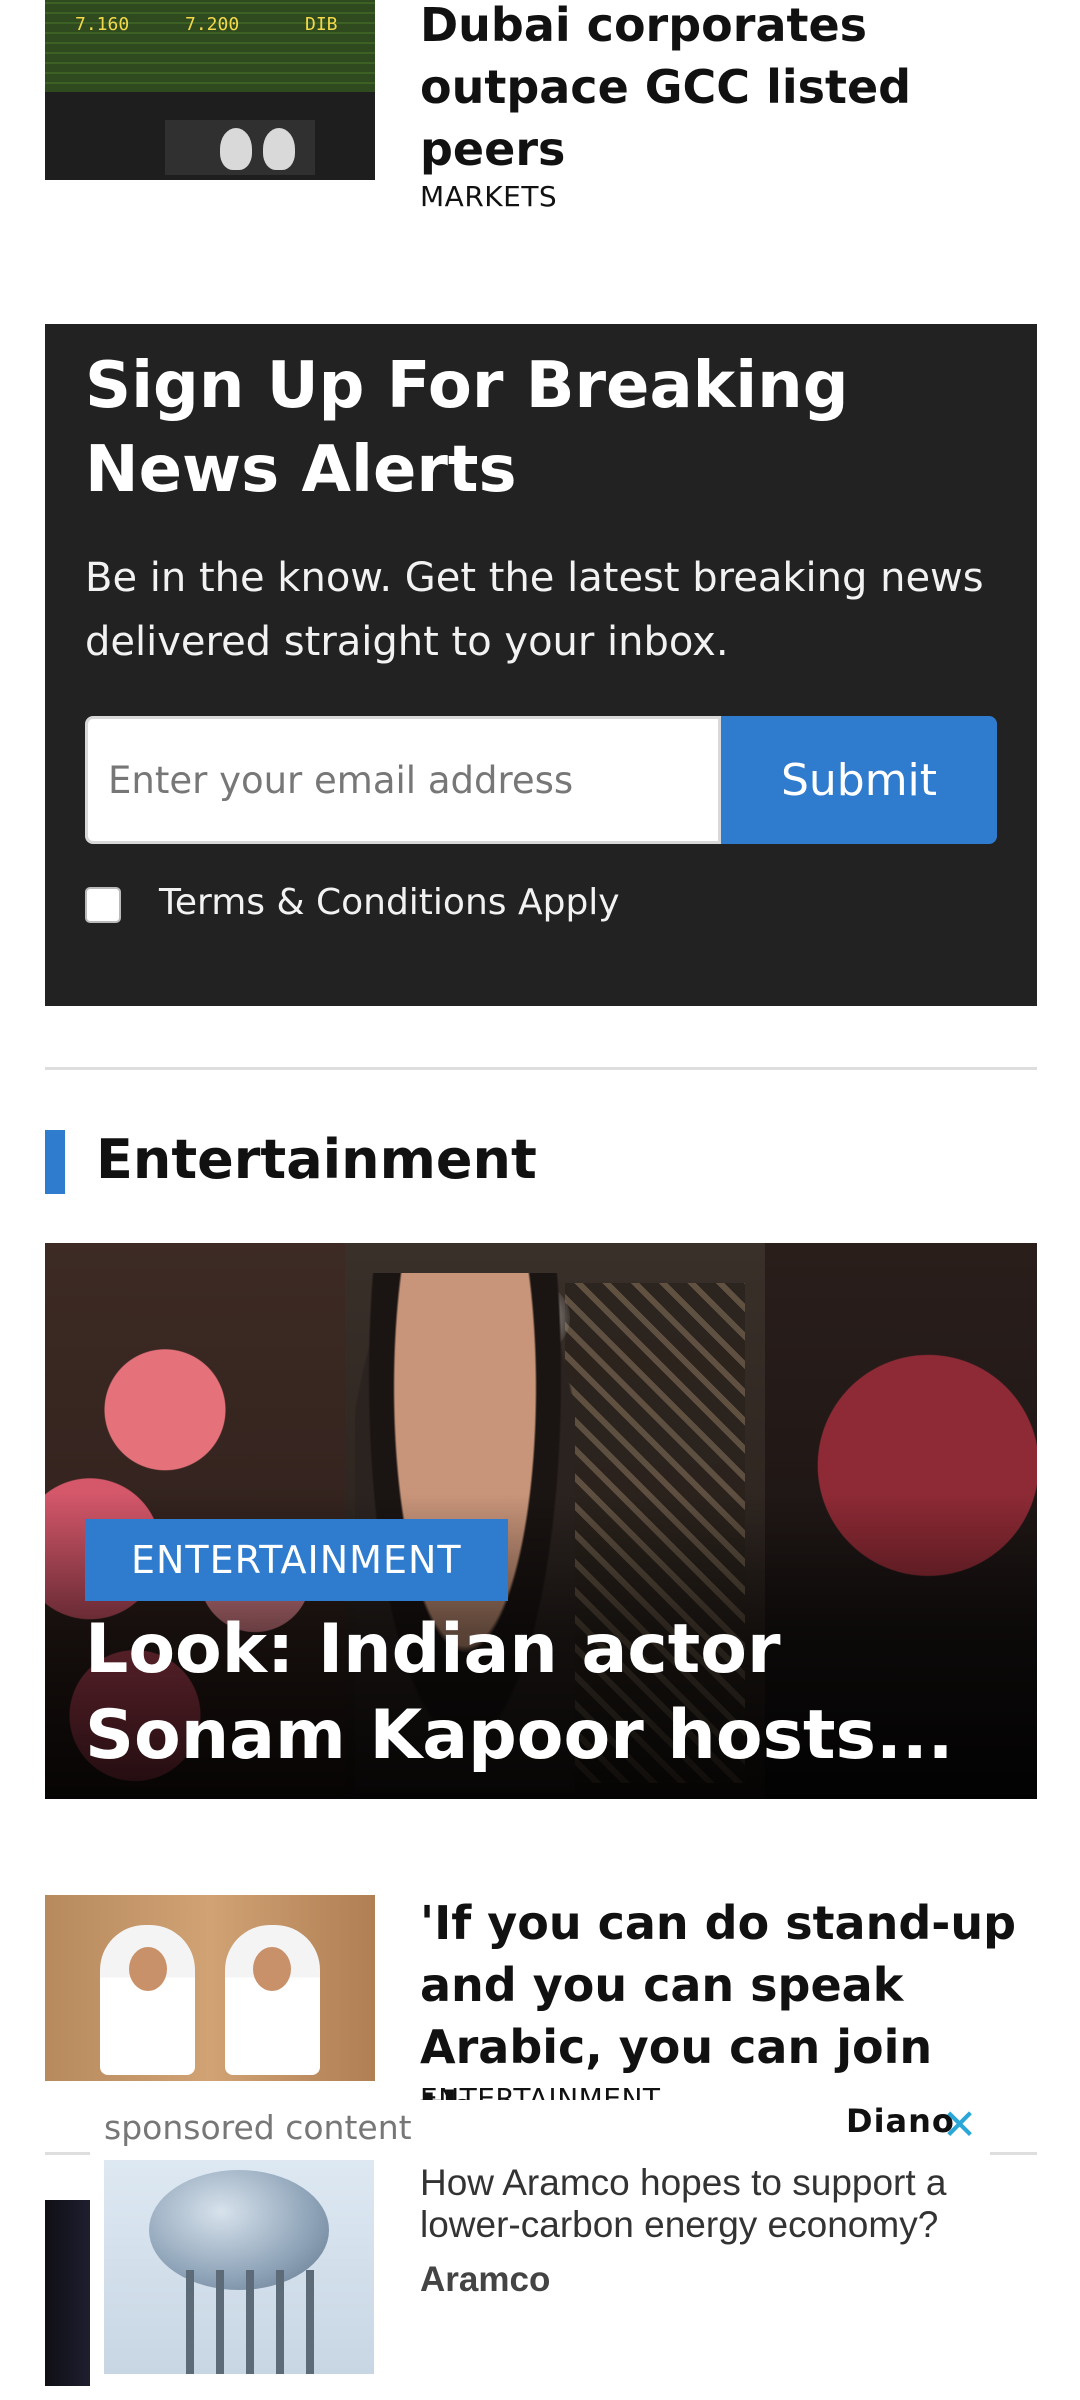 This screenshot has height=2400, width=1080. I want to click on top-article-thumbnail: 7.160 7.200 DIB, so click(210, 90).